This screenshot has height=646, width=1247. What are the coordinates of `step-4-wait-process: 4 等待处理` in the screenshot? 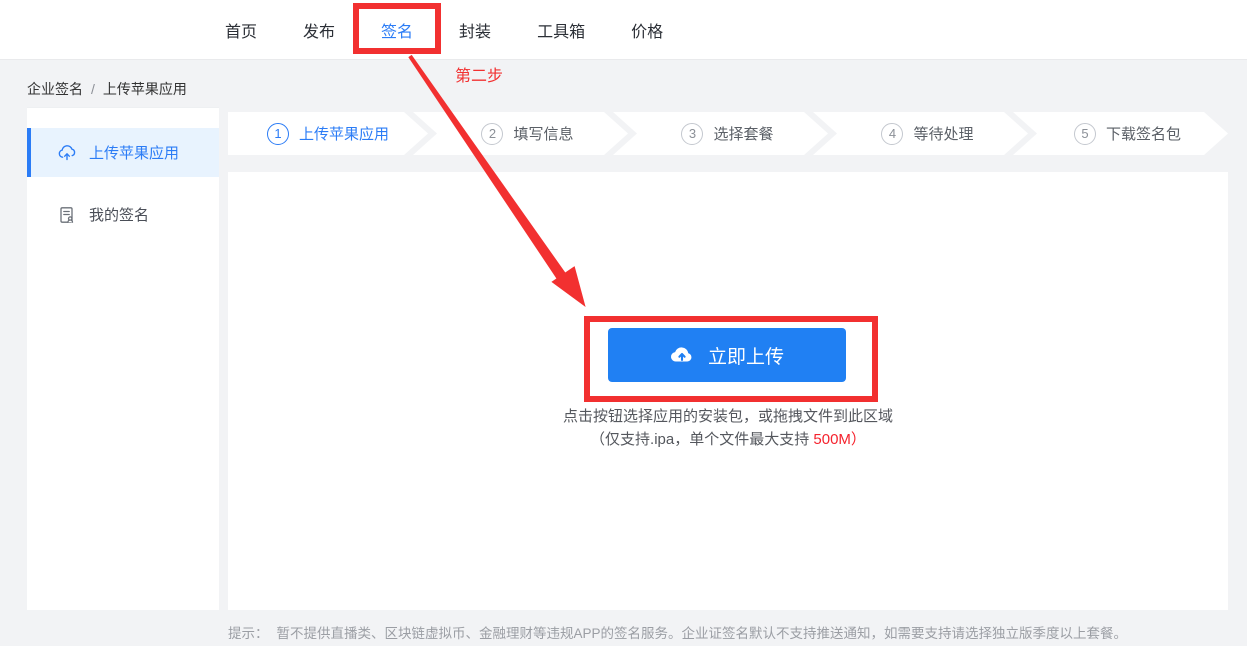 It's located at (920, 133).